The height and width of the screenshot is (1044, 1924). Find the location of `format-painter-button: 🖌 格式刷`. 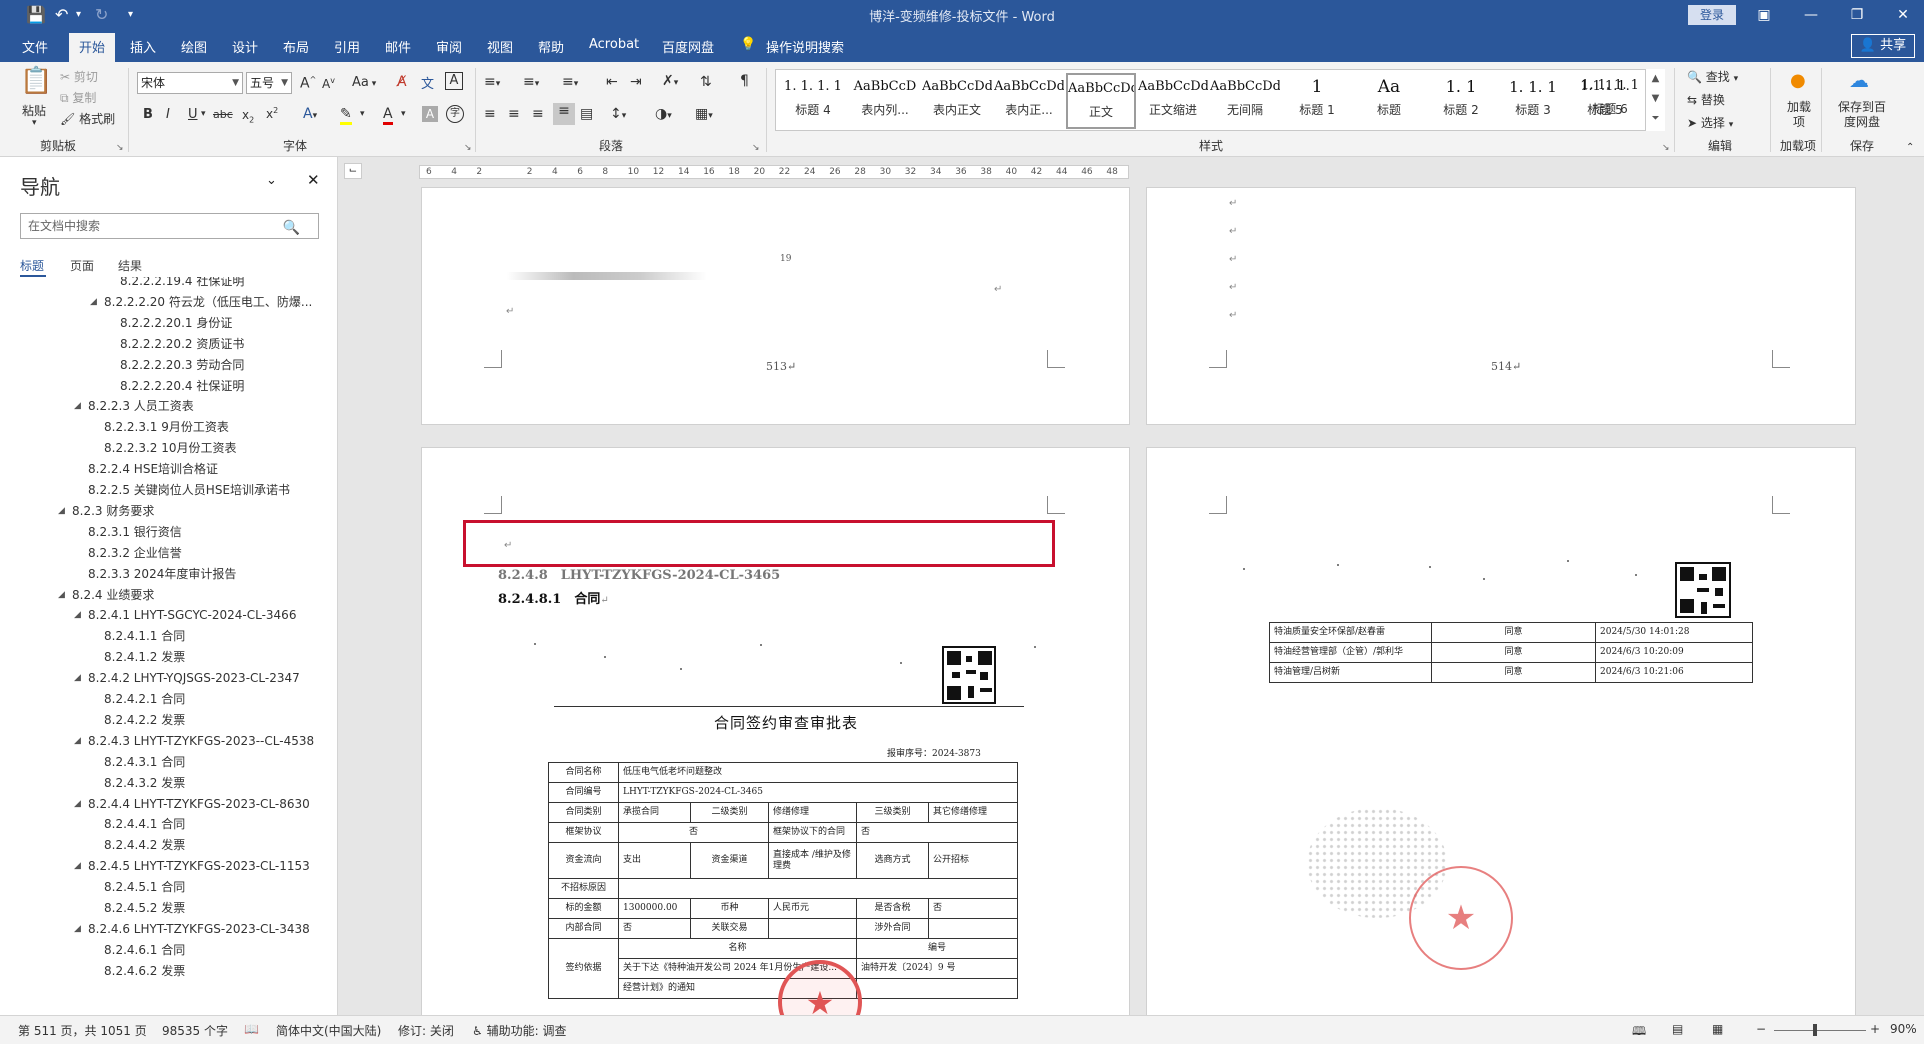

format-painter-button: 🖌 格式刷 is located at coordinates (87, 118).